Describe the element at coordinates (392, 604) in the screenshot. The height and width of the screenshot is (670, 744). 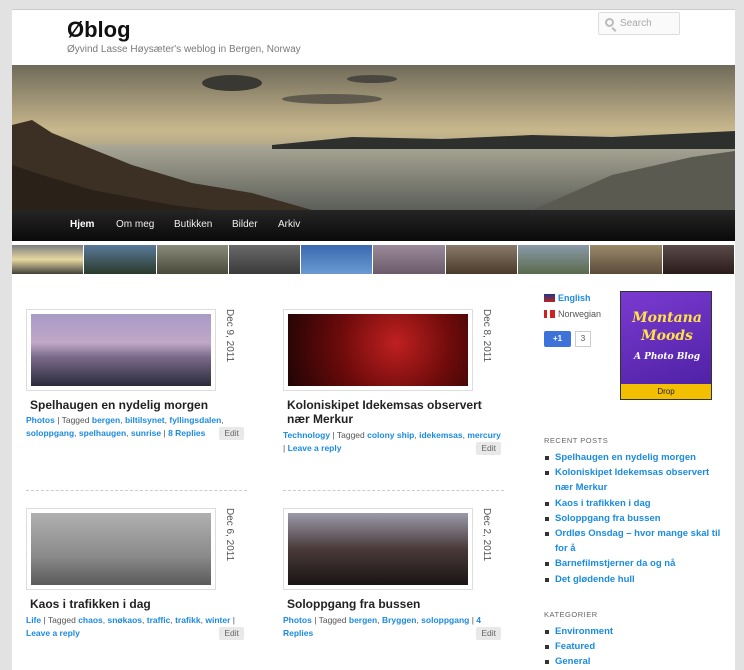
I see `post-title: Soloppgang fra bussen` at that location.